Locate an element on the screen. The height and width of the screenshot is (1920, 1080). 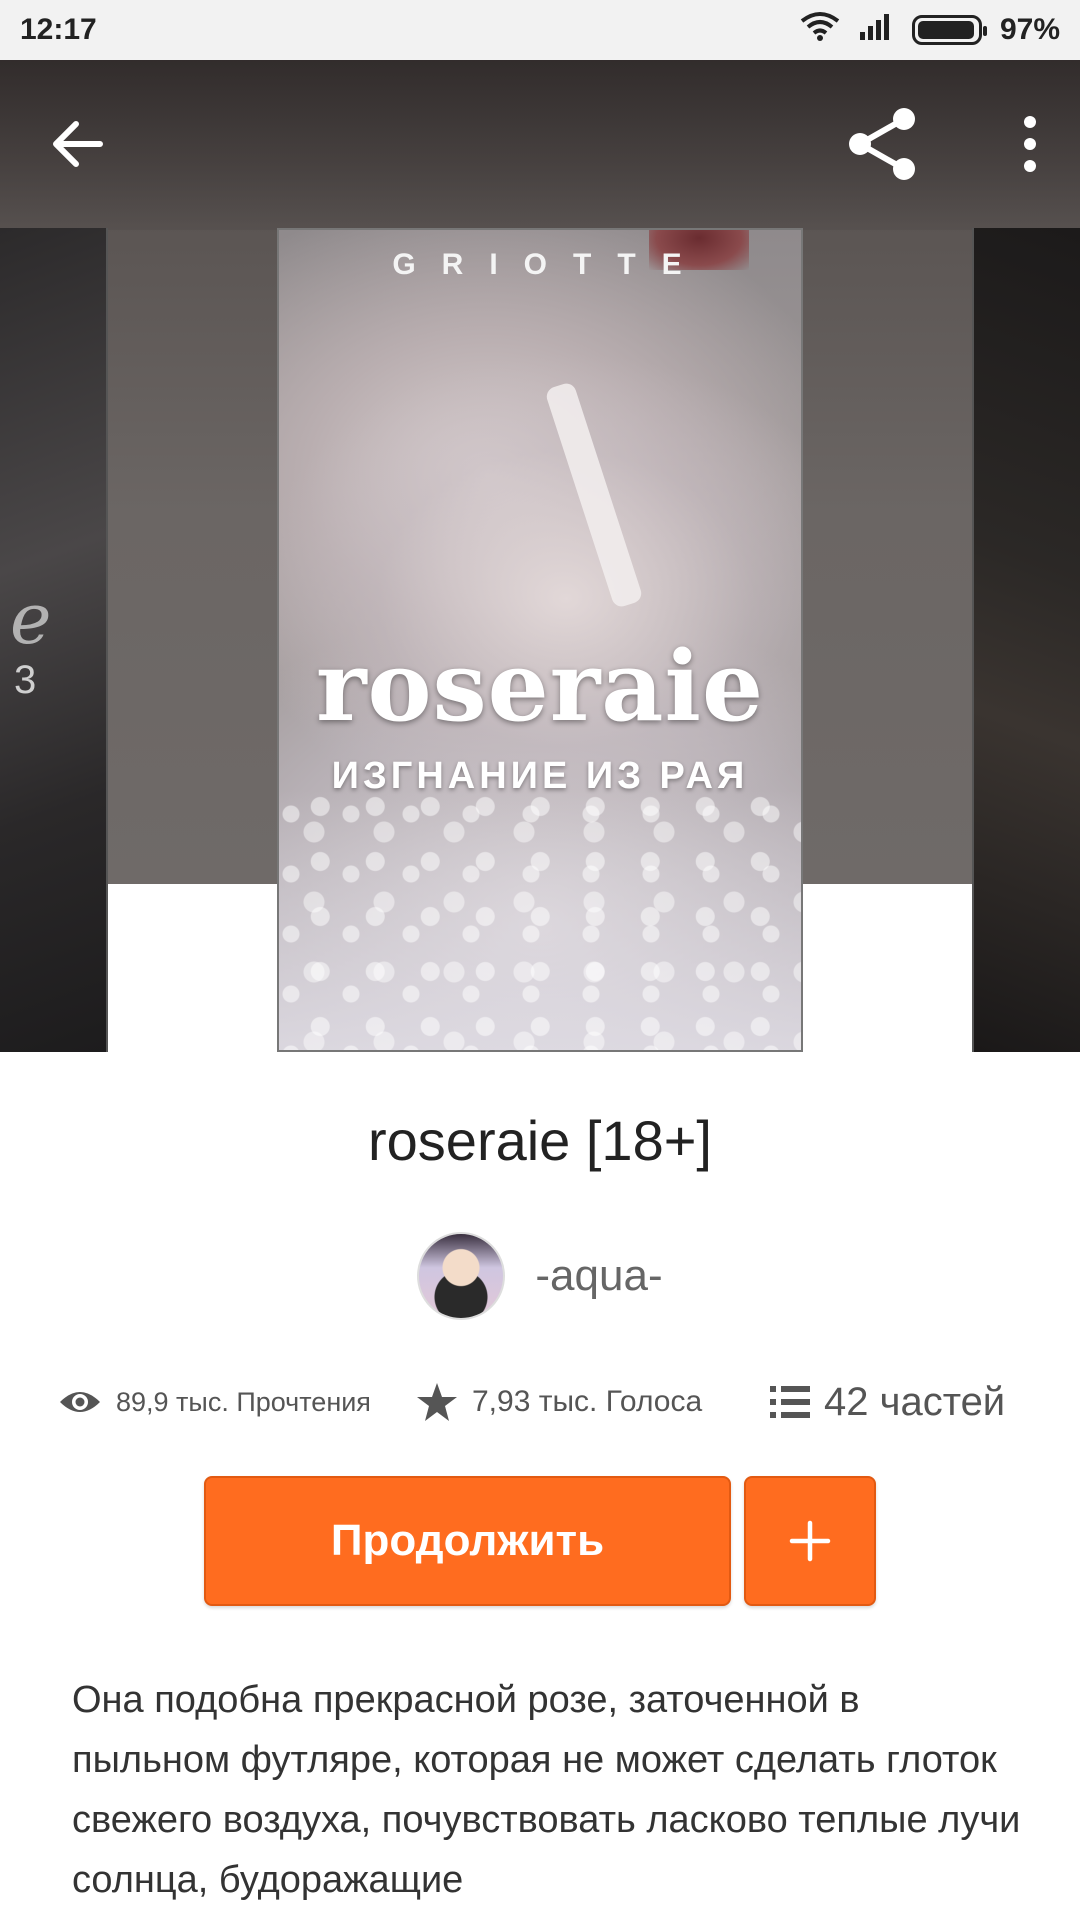
battery-icon is located at coordinates (949, 30).